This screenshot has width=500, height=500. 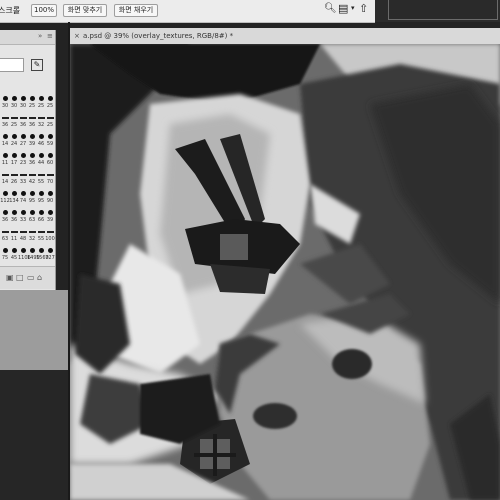 I want to click on trash-icon: ⌂, so click(x=39, y=277).